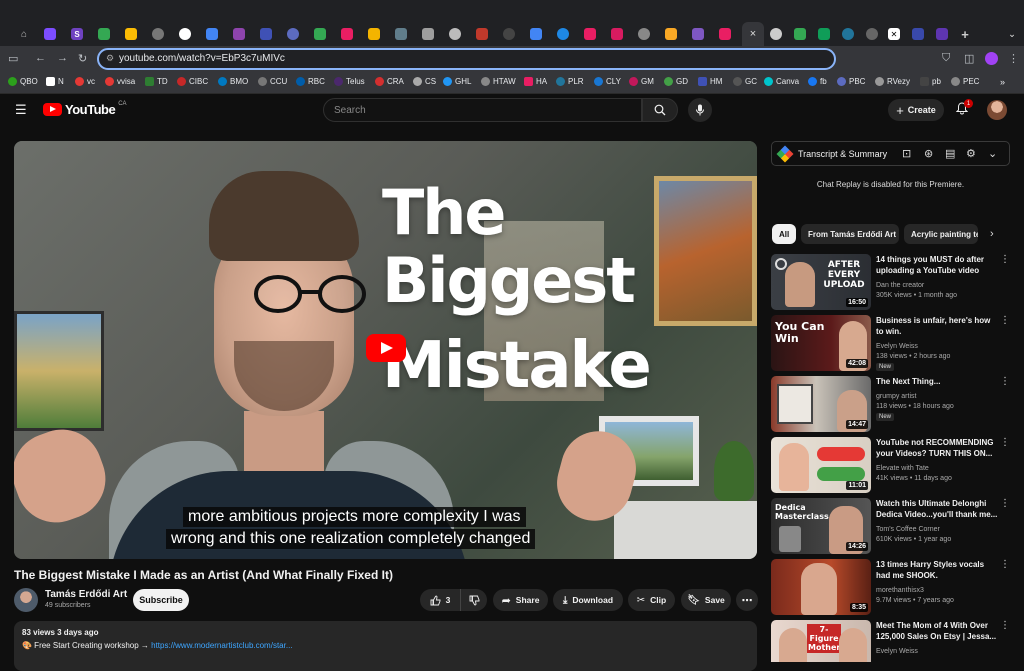 The image size is (1024, 671). I want to click on chip-all: All, so click(784, 234).